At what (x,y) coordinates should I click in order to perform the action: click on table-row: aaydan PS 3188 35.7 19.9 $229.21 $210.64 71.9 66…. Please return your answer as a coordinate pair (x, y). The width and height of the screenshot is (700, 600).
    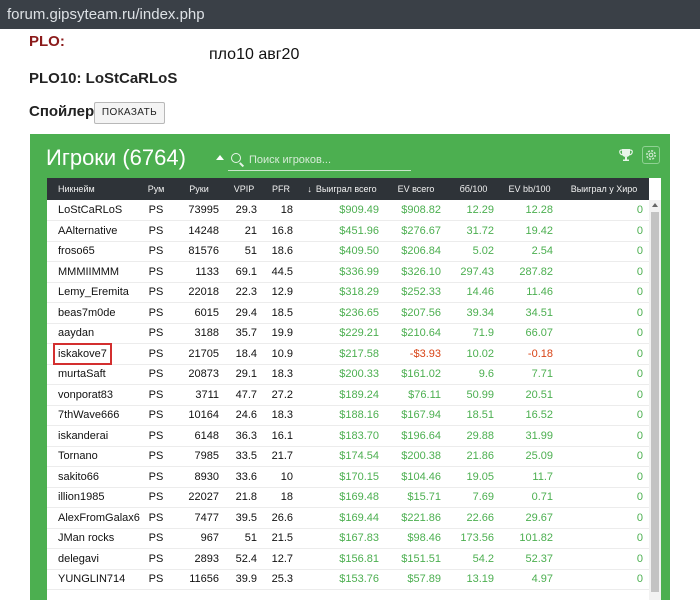
    Looking at the image, I should click on (348, 333).